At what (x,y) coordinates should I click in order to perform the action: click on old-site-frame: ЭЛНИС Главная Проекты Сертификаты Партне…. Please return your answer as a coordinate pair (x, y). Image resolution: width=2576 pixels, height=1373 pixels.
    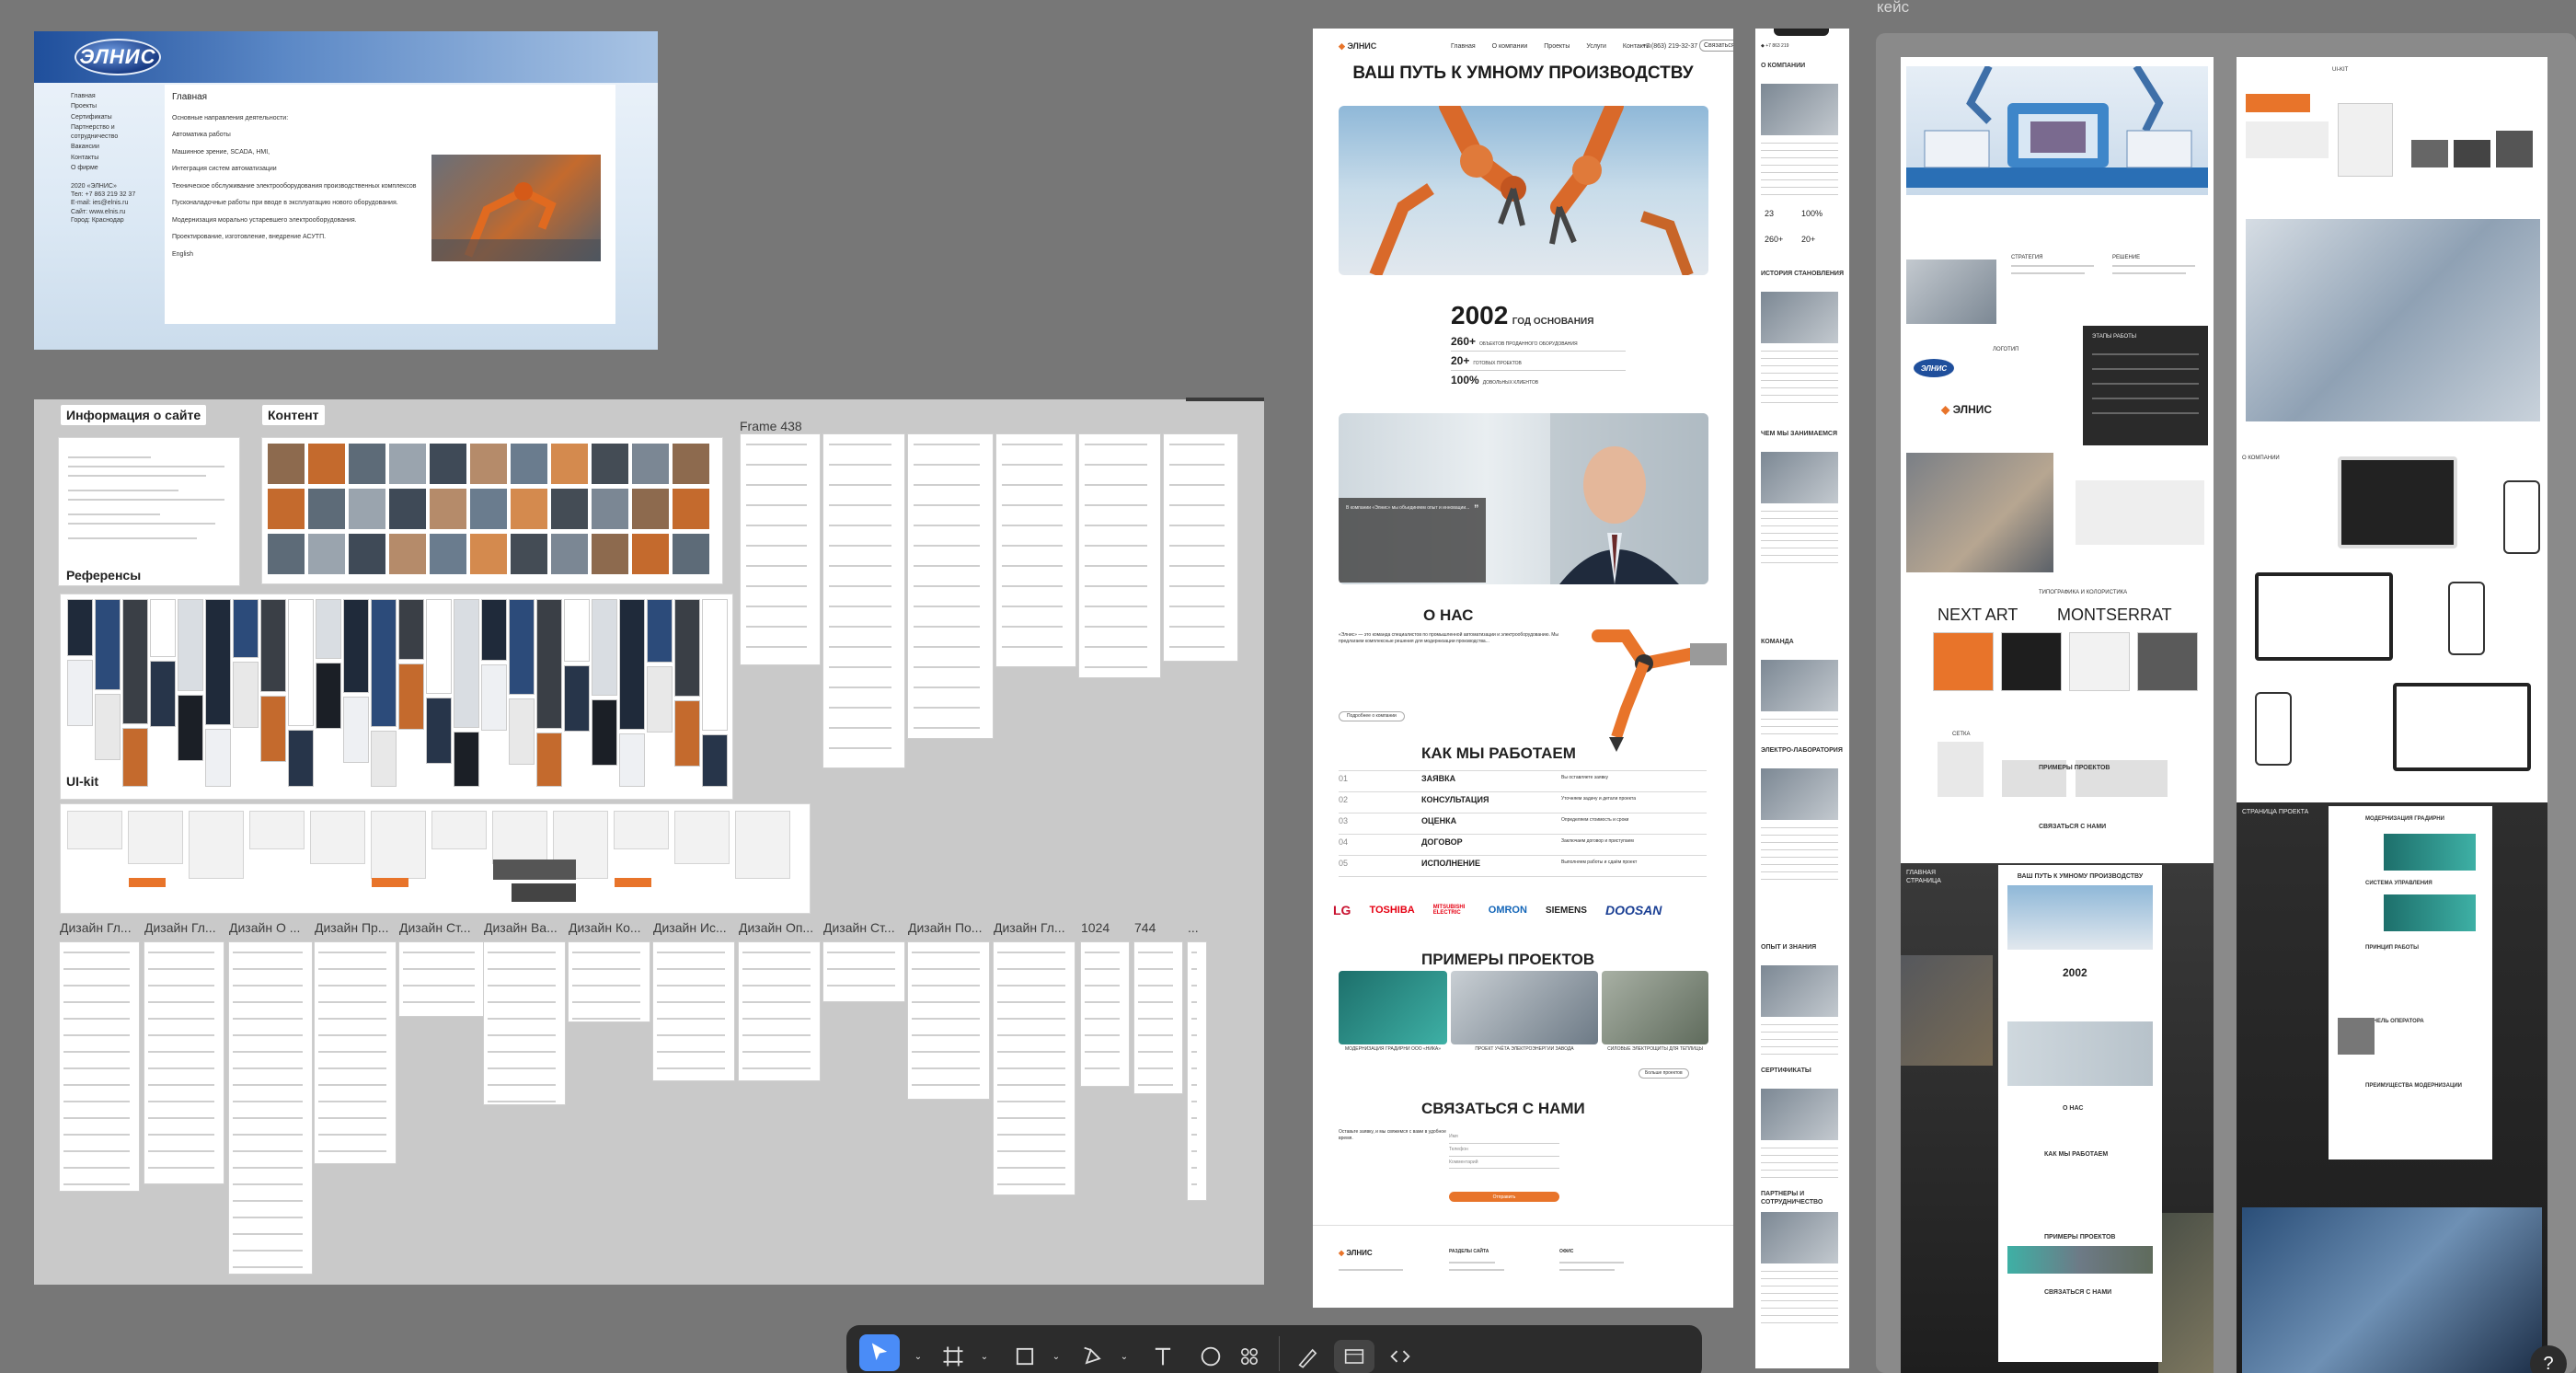
    Looking at the image, I should click on (346, 190).